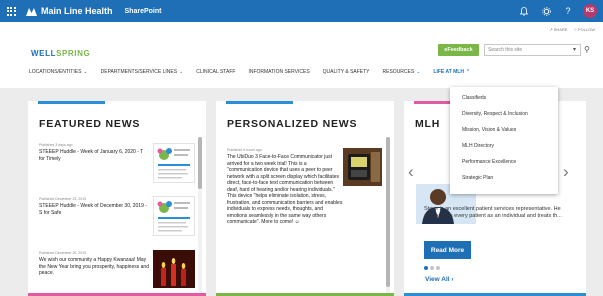 Image resolution: width=603 pixels, height=296 pixels. Describe the element at coordinates (63, 199) in the screenshot. I see `news-date: Published December 23, 2019` at that location.